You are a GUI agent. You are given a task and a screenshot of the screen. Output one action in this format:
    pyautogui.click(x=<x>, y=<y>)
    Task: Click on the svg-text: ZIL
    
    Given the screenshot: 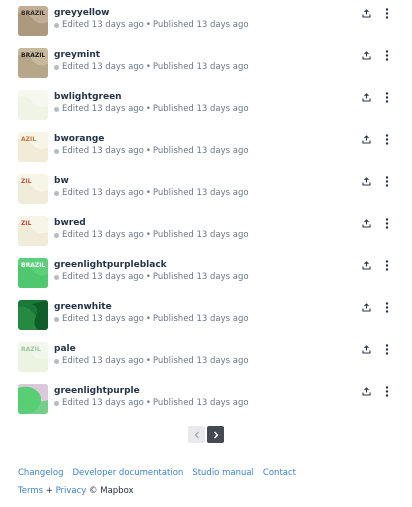 What is the action you would take?
    pyautogui.click(x=26, y=223)
    